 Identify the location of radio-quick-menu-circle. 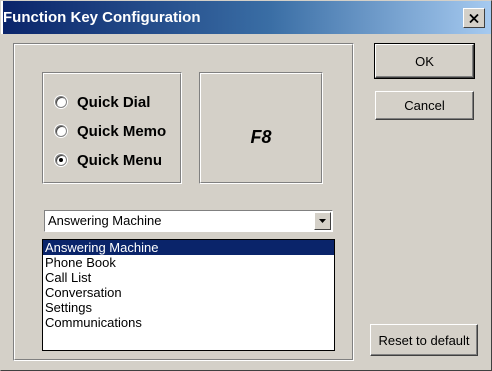
(61, 160).